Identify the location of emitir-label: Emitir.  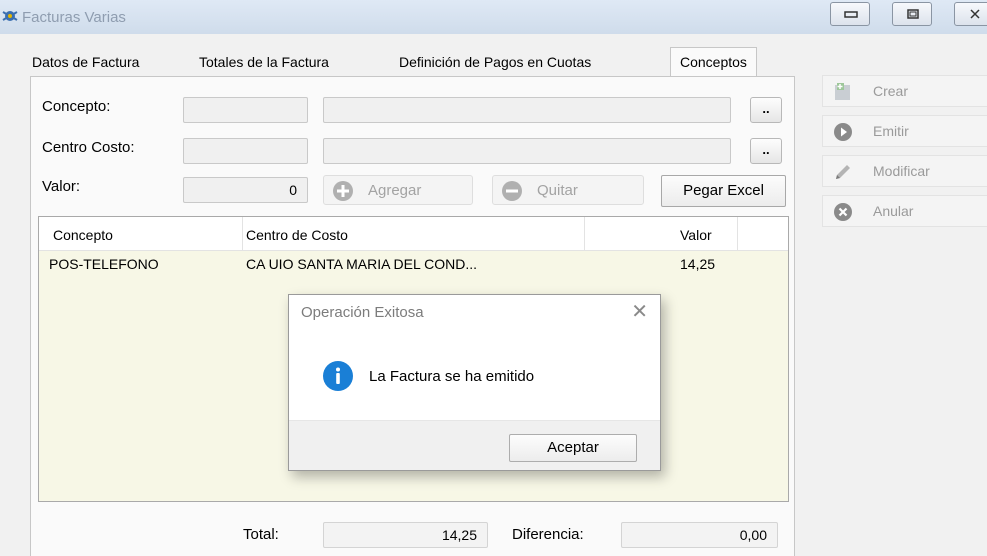
(891, 131).